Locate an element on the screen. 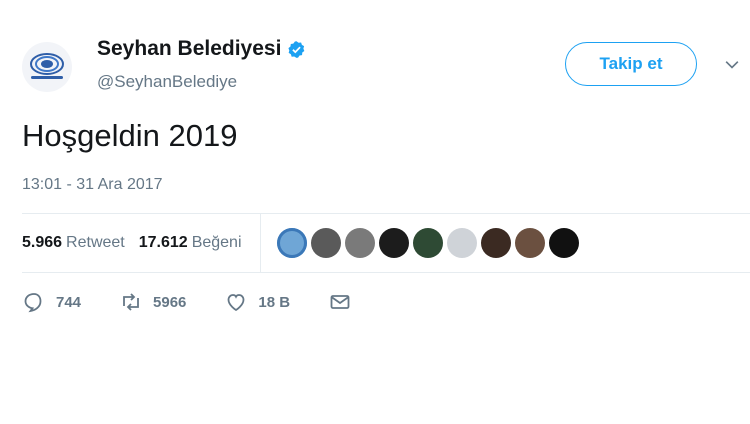 This screenshot has height=424, width=750. divider-bottom is located at coordinates (386, 272).